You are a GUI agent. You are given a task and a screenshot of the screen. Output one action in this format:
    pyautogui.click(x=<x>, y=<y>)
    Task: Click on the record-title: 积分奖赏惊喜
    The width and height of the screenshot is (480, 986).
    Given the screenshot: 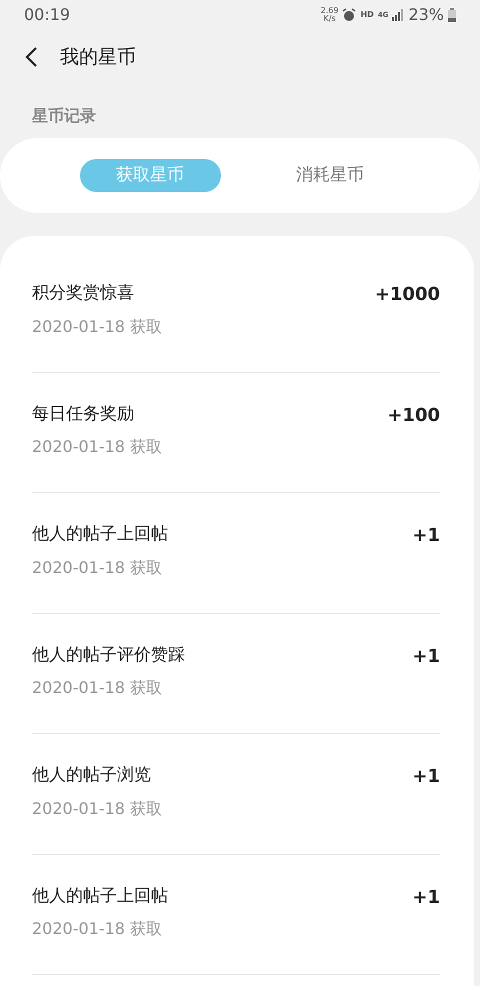 What is the action you would take?
    pyautogui.click(x=83, y=293)
    